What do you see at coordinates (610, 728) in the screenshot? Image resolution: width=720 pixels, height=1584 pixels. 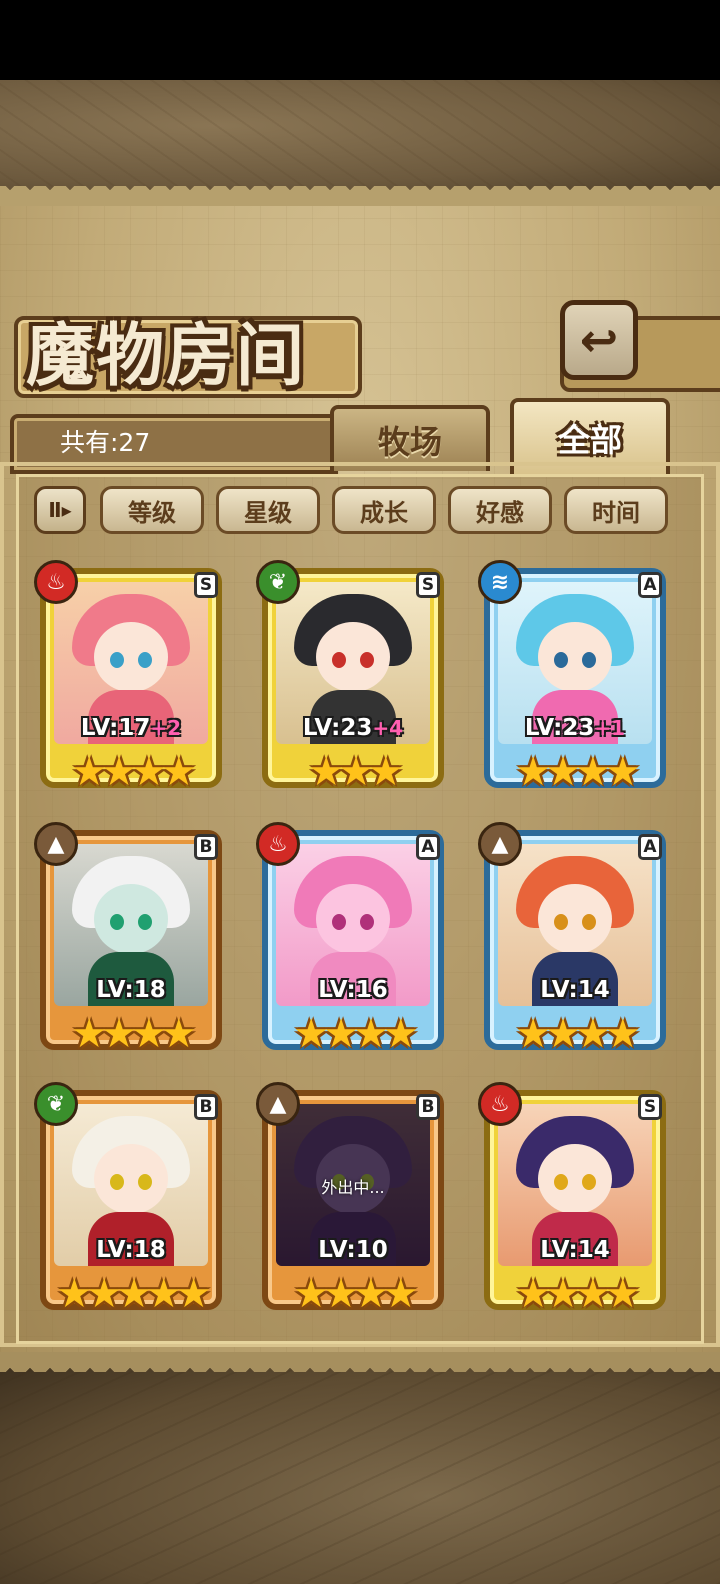 I see `level-plus: +1` at bounding box center [610, 728].